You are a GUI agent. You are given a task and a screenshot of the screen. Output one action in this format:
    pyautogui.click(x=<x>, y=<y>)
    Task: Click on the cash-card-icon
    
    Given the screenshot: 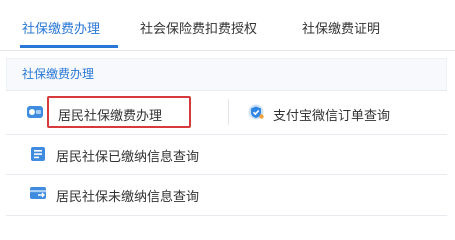 What is the action you would take?
    pyautogui.click(x=35, y=112)
    